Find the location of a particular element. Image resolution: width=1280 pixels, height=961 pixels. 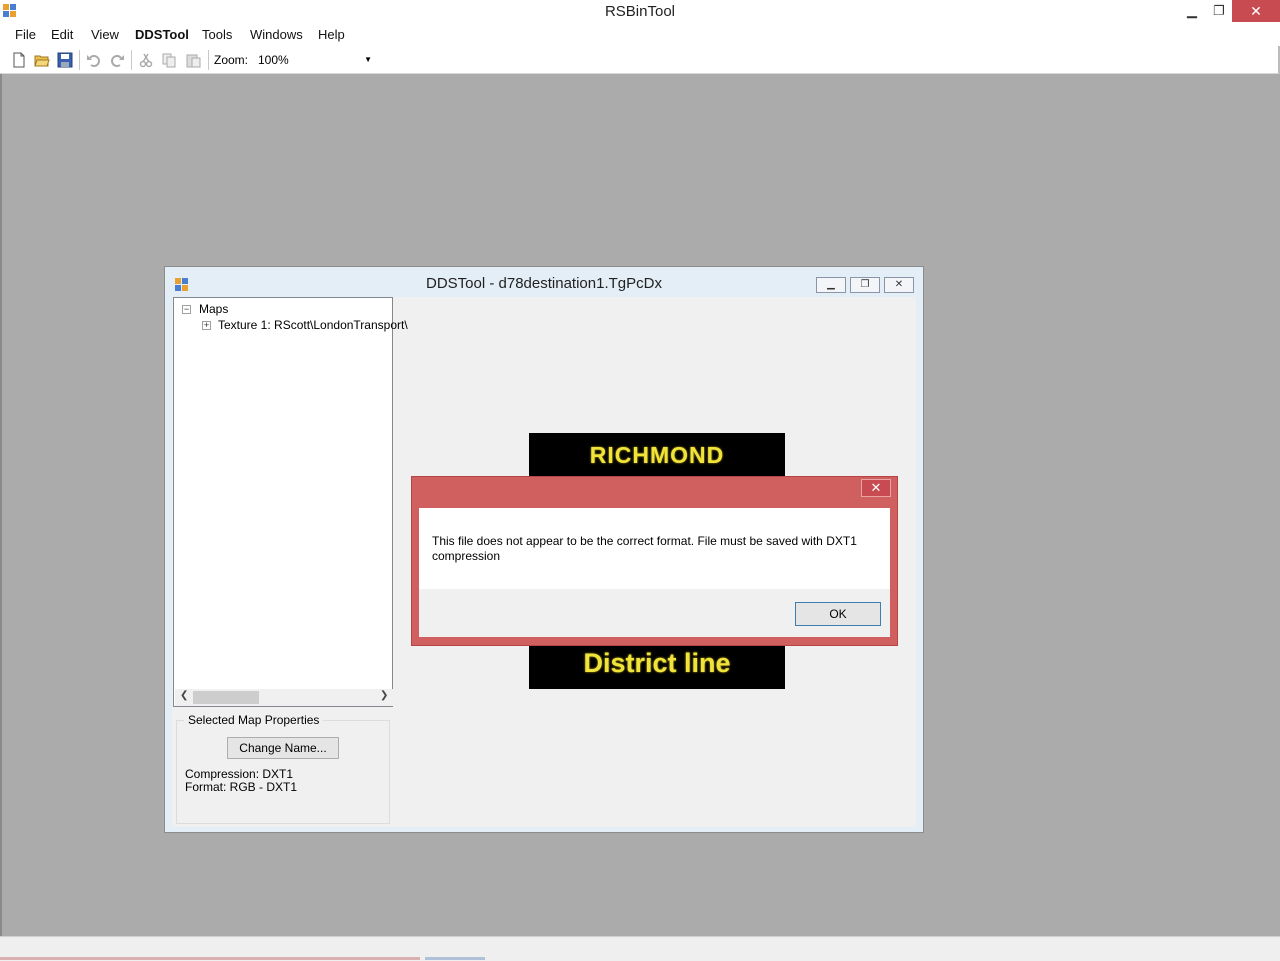

texture-preview-top: RICHMOND is located at coordinates (657, 455).